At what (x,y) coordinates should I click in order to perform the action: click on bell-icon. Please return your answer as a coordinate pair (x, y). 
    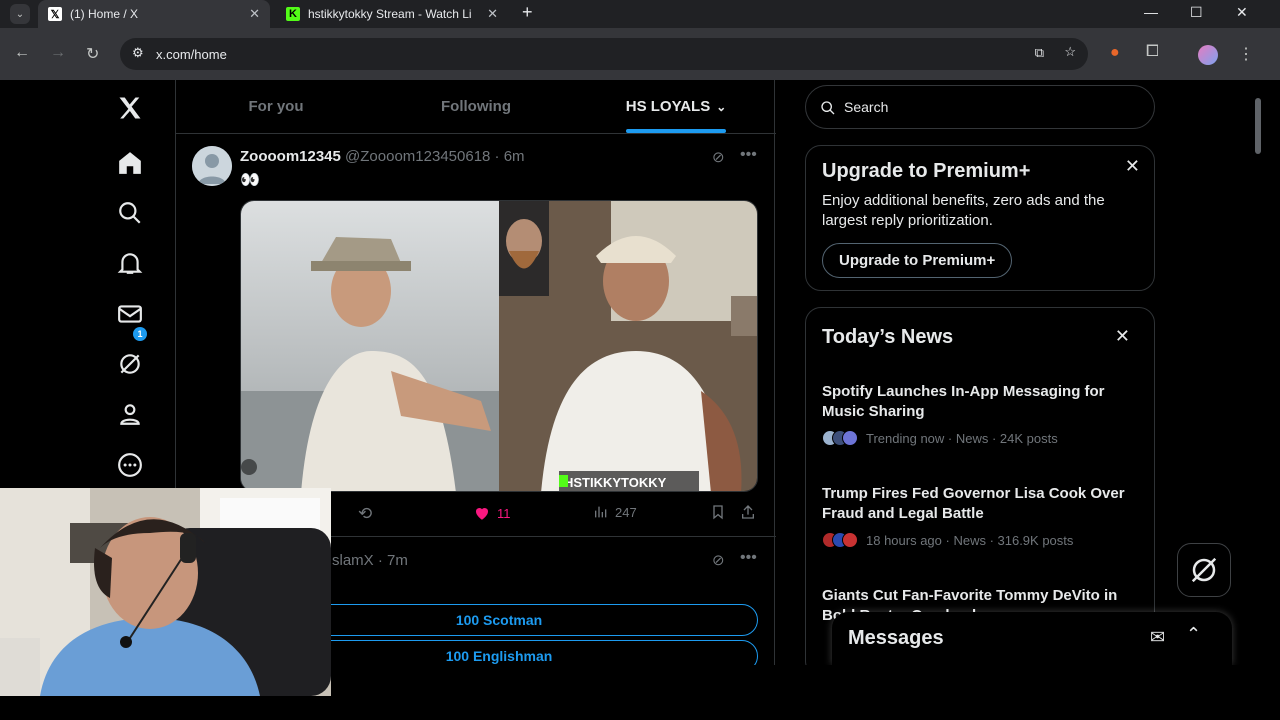
    Looking at the image, I should click on (130, 263).